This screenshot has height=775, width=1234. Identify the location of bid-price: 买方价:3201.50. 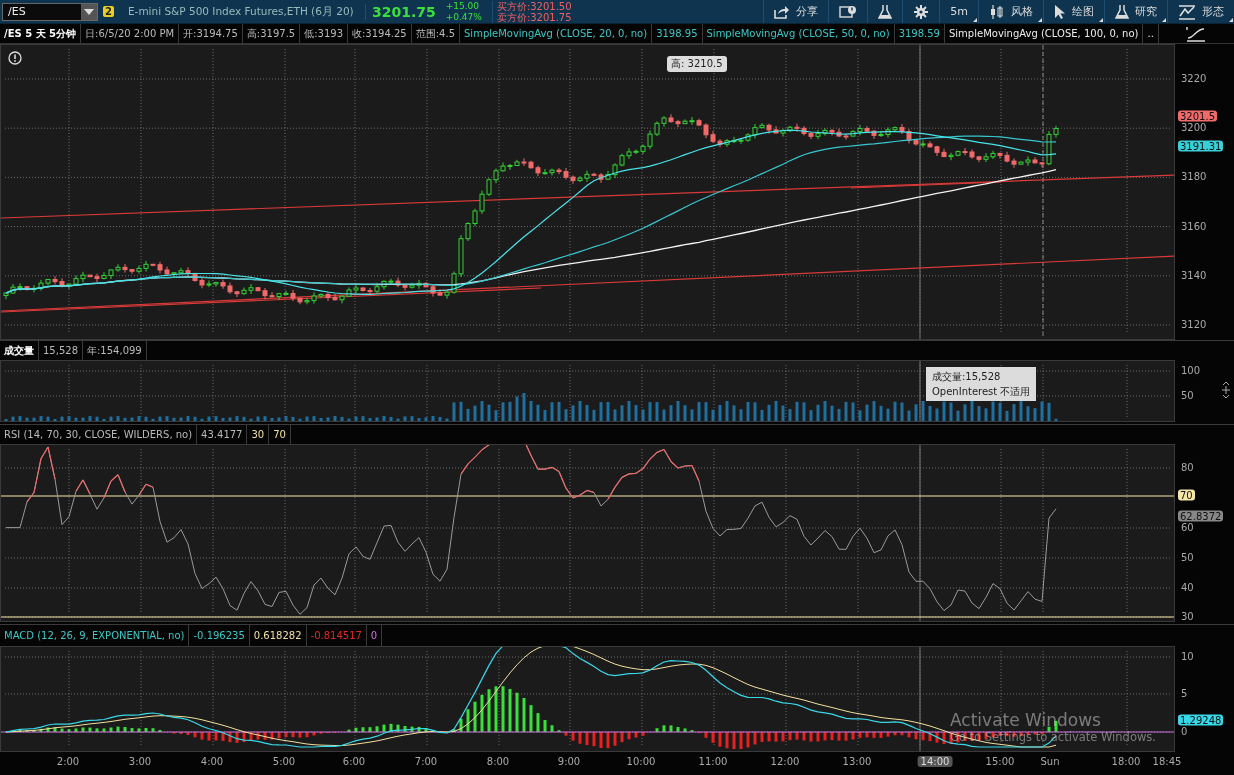
(534, 6).